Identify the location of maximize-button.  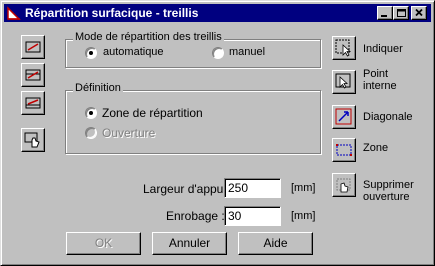
(401, 13).